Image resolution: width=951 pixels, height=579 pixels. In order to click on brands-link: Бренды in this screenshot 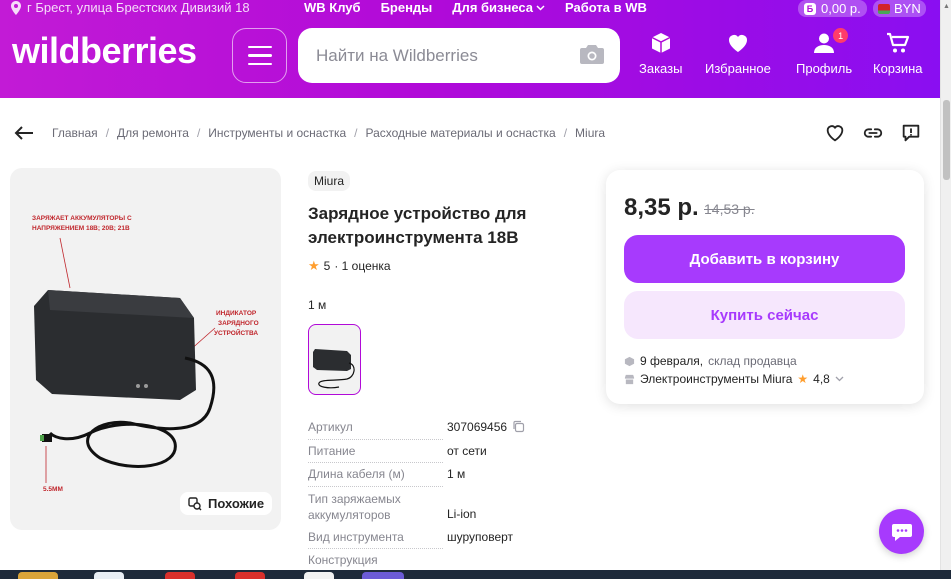, I will do `click(407, 7)`.